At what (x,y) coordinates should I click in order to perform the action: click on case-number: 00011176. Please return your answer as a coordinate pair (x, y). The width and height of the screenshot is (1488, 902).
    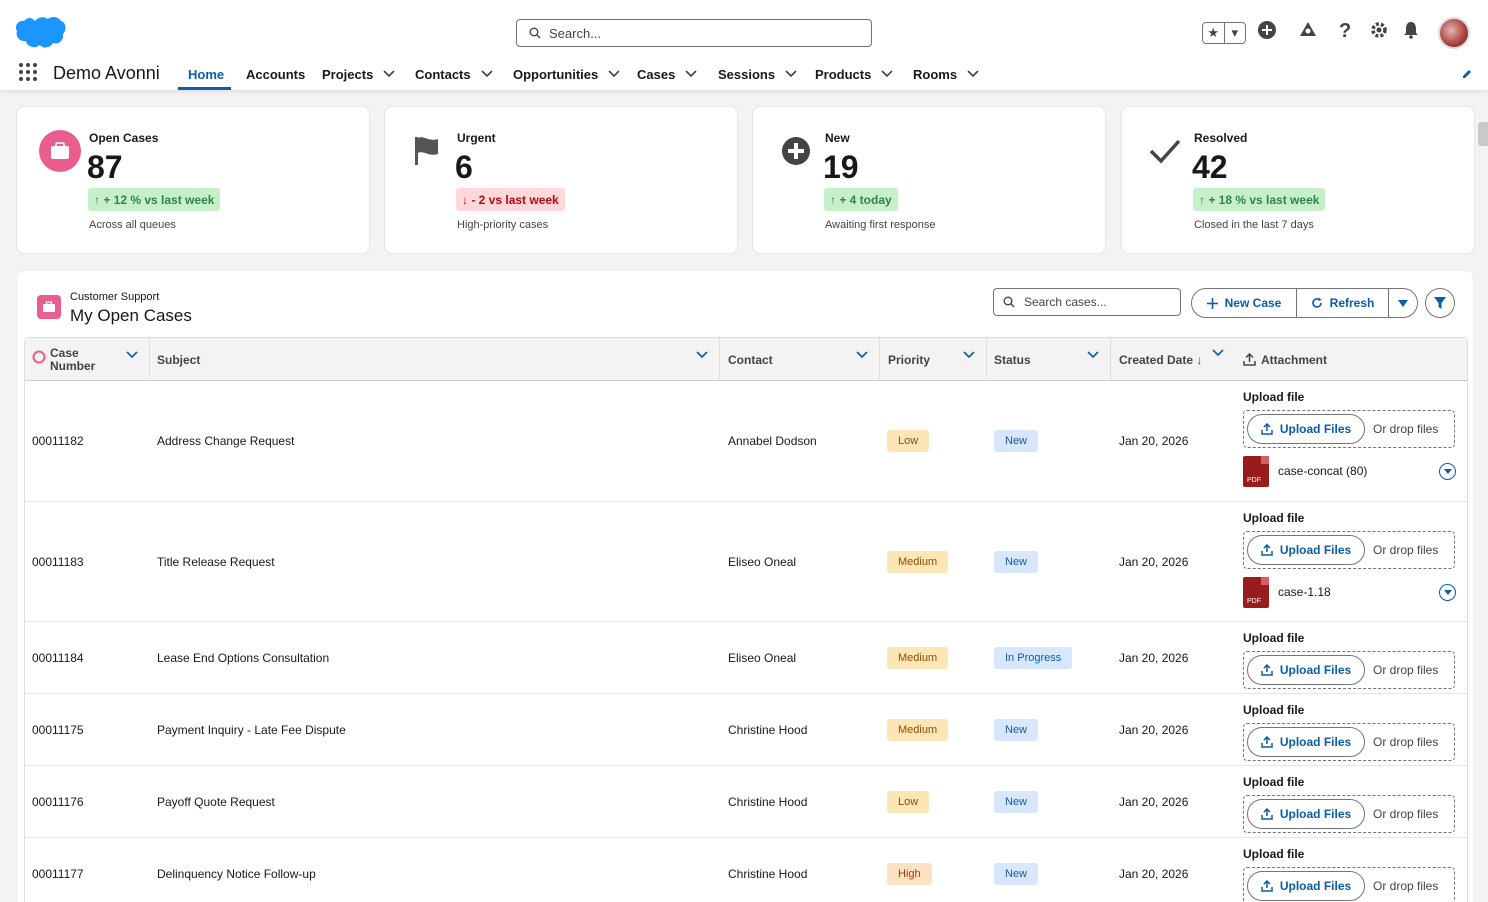
    Looking at the image, I should click on (58, 802).